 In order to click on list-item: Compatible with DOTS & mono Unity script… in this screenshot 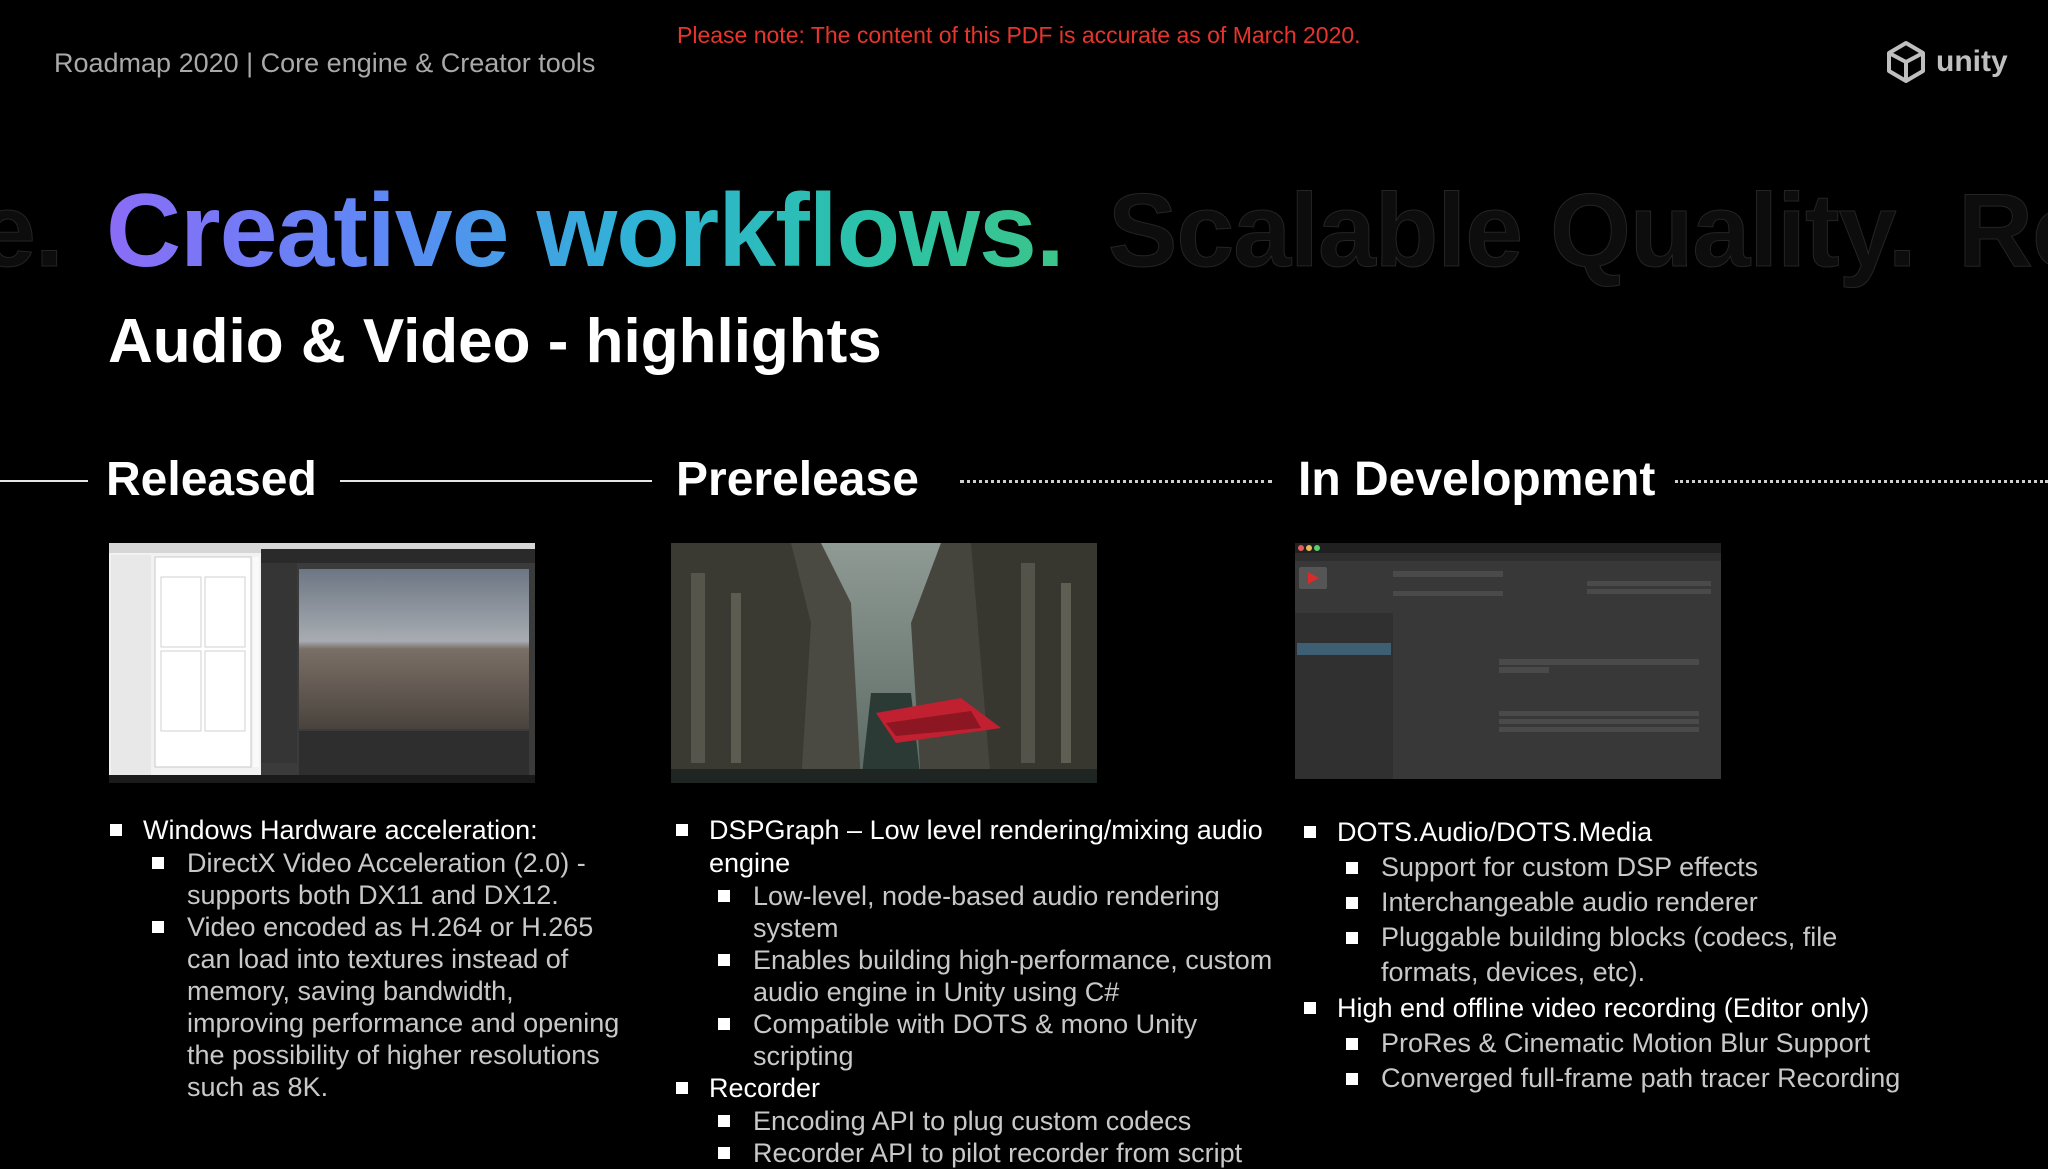, I will do `click(979, 1040)`.